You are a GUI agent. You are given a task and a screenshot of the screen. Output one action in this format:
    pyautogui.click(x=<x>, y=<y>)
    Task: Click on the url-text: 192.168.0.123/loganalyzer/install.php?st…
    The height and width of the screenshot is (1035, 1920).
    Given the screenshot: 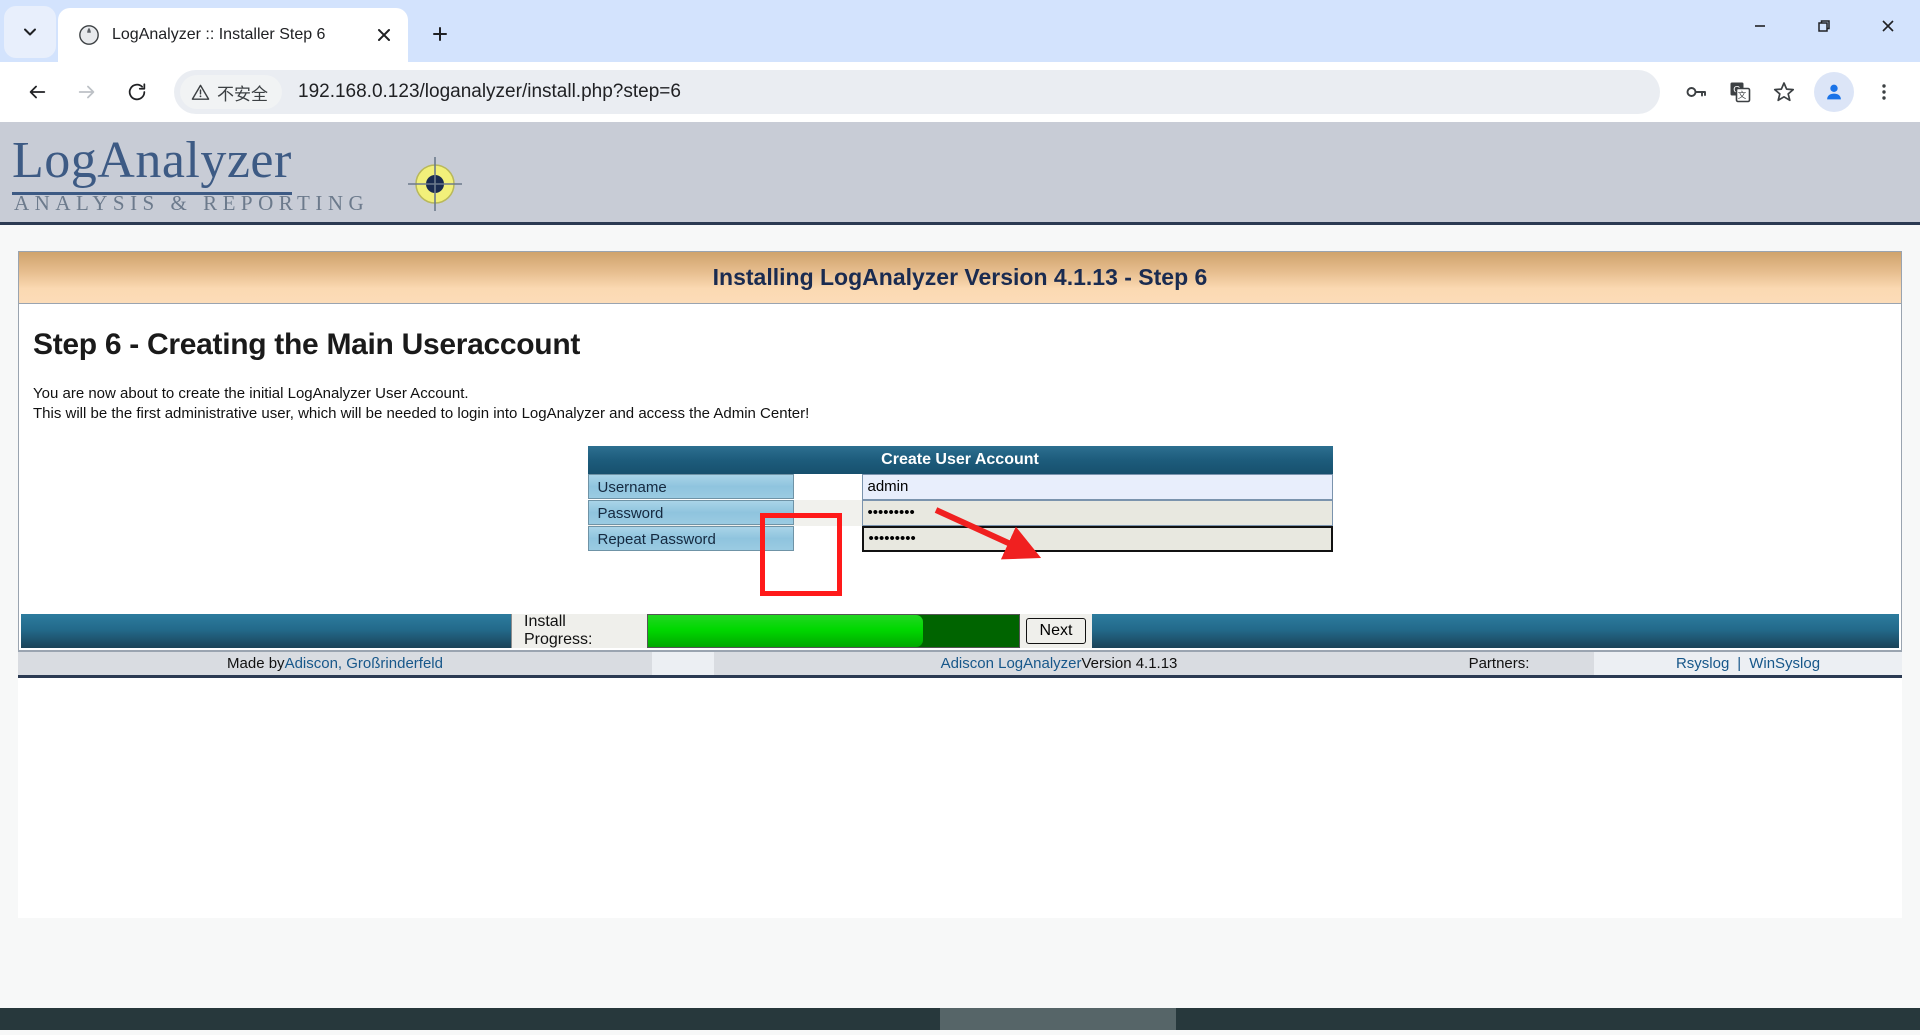 What is the action you would take?
    pyautogui.click(x=489, y=92)
    